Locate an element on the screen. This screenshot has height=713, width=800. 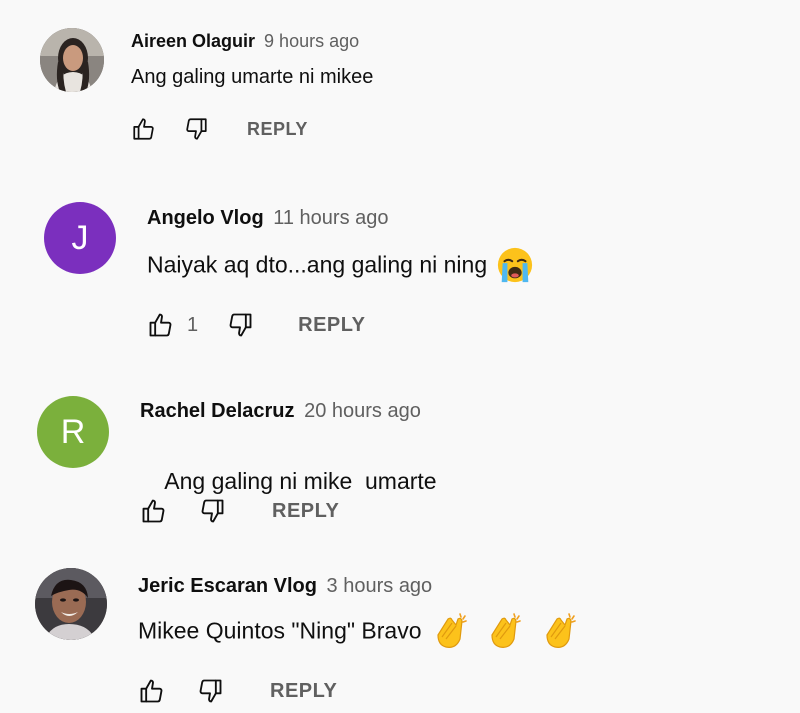
comment-timestamp: 9 hours ago is located at coordinates (311, 41).